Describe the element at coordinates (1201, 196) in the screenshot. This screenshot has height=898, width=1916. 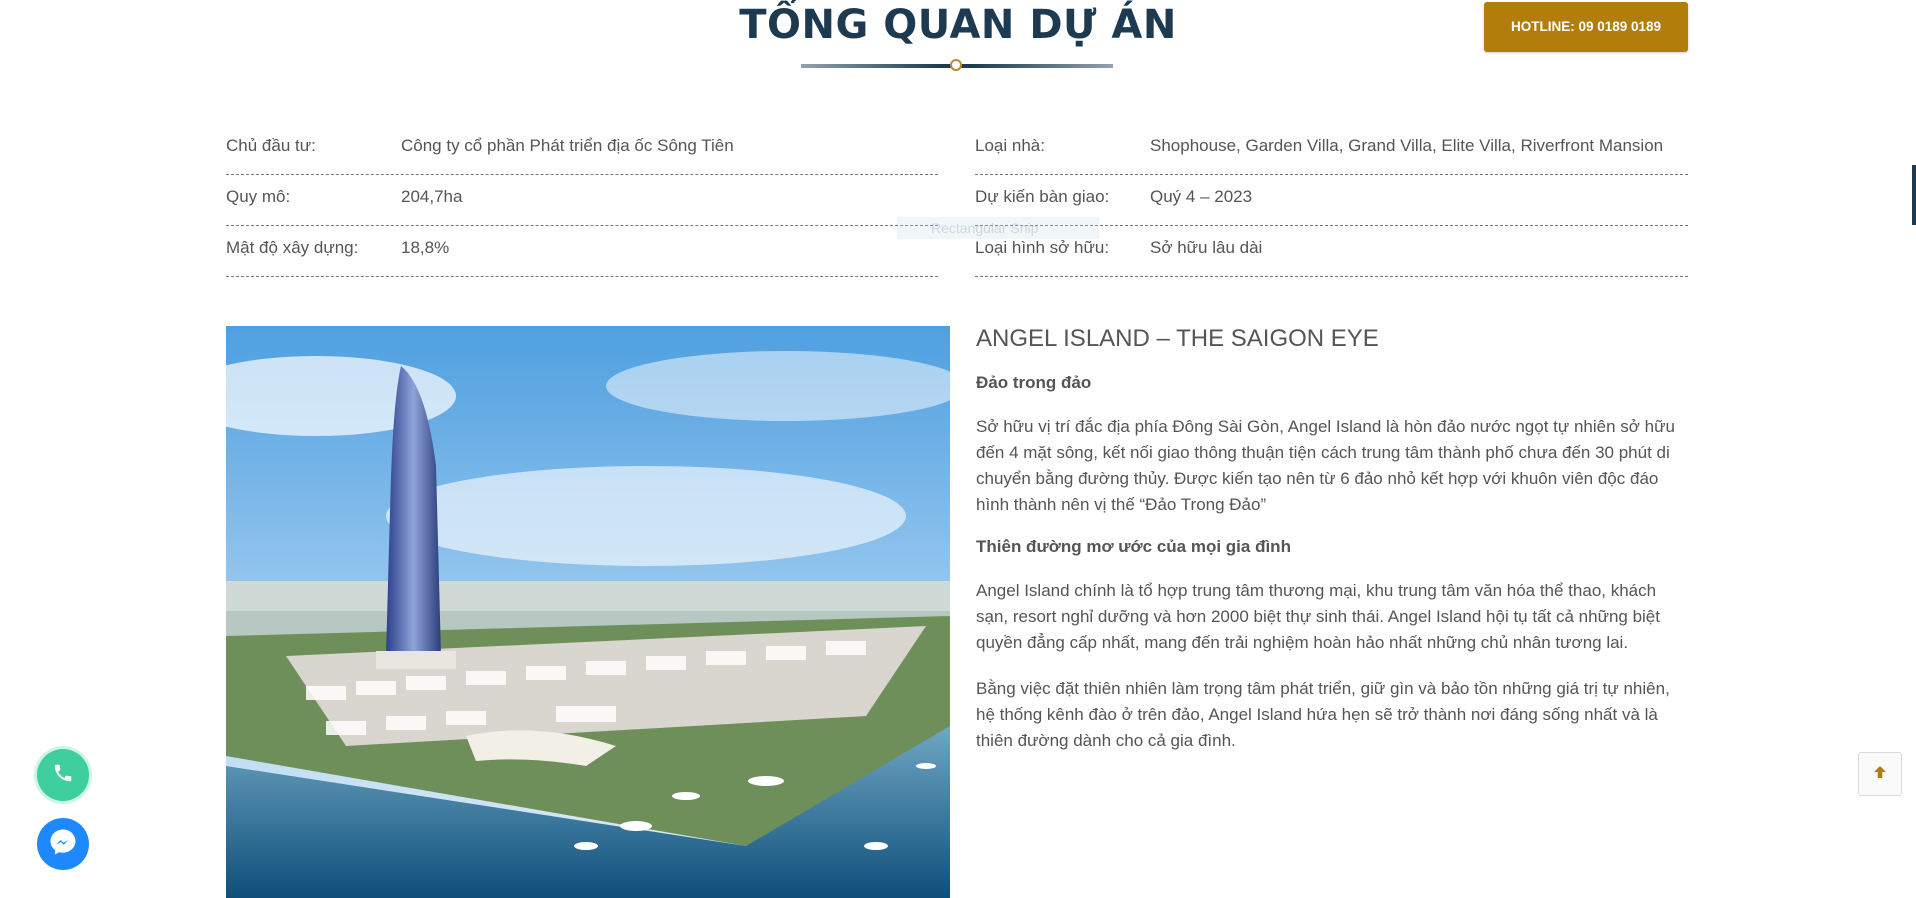
I see `overview-value: Quý 4 – 2023` at that location.